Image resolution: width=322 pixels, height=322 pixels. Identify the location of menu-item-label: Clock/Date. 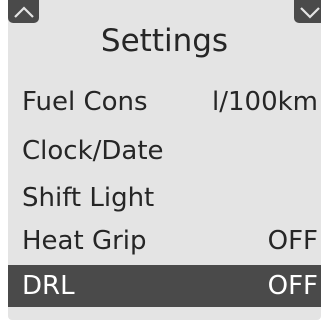
(93, 151).